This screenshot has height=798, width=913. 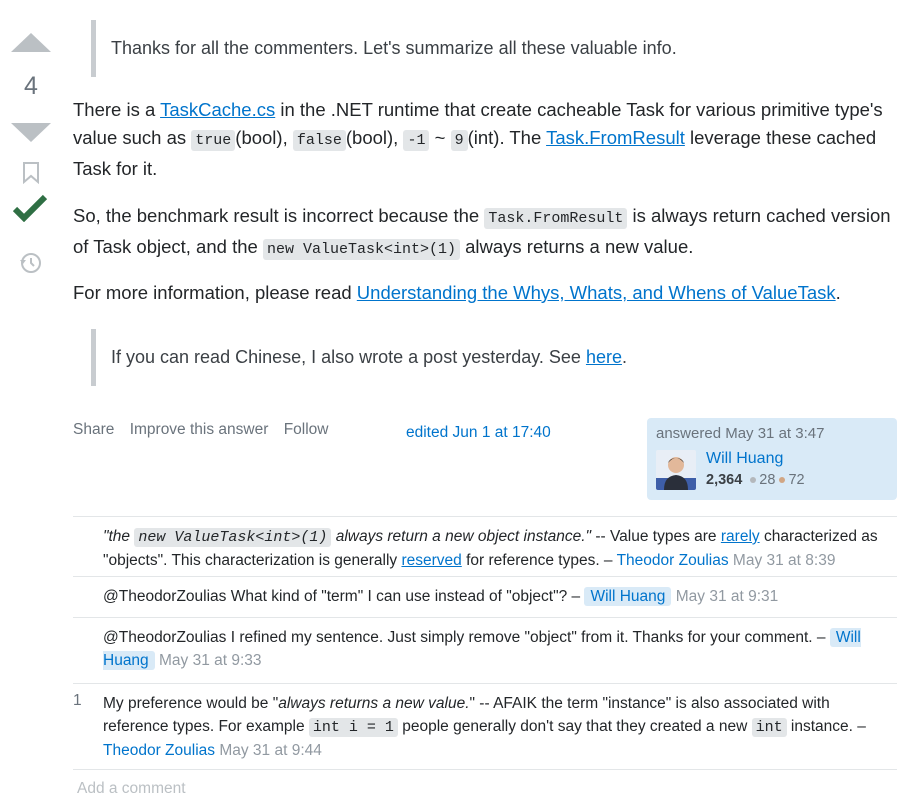 What do you see at coordinates (744, 459) in the screenshot?
I see `user-name-link: Will Huang` at bounding box center [744, 459].